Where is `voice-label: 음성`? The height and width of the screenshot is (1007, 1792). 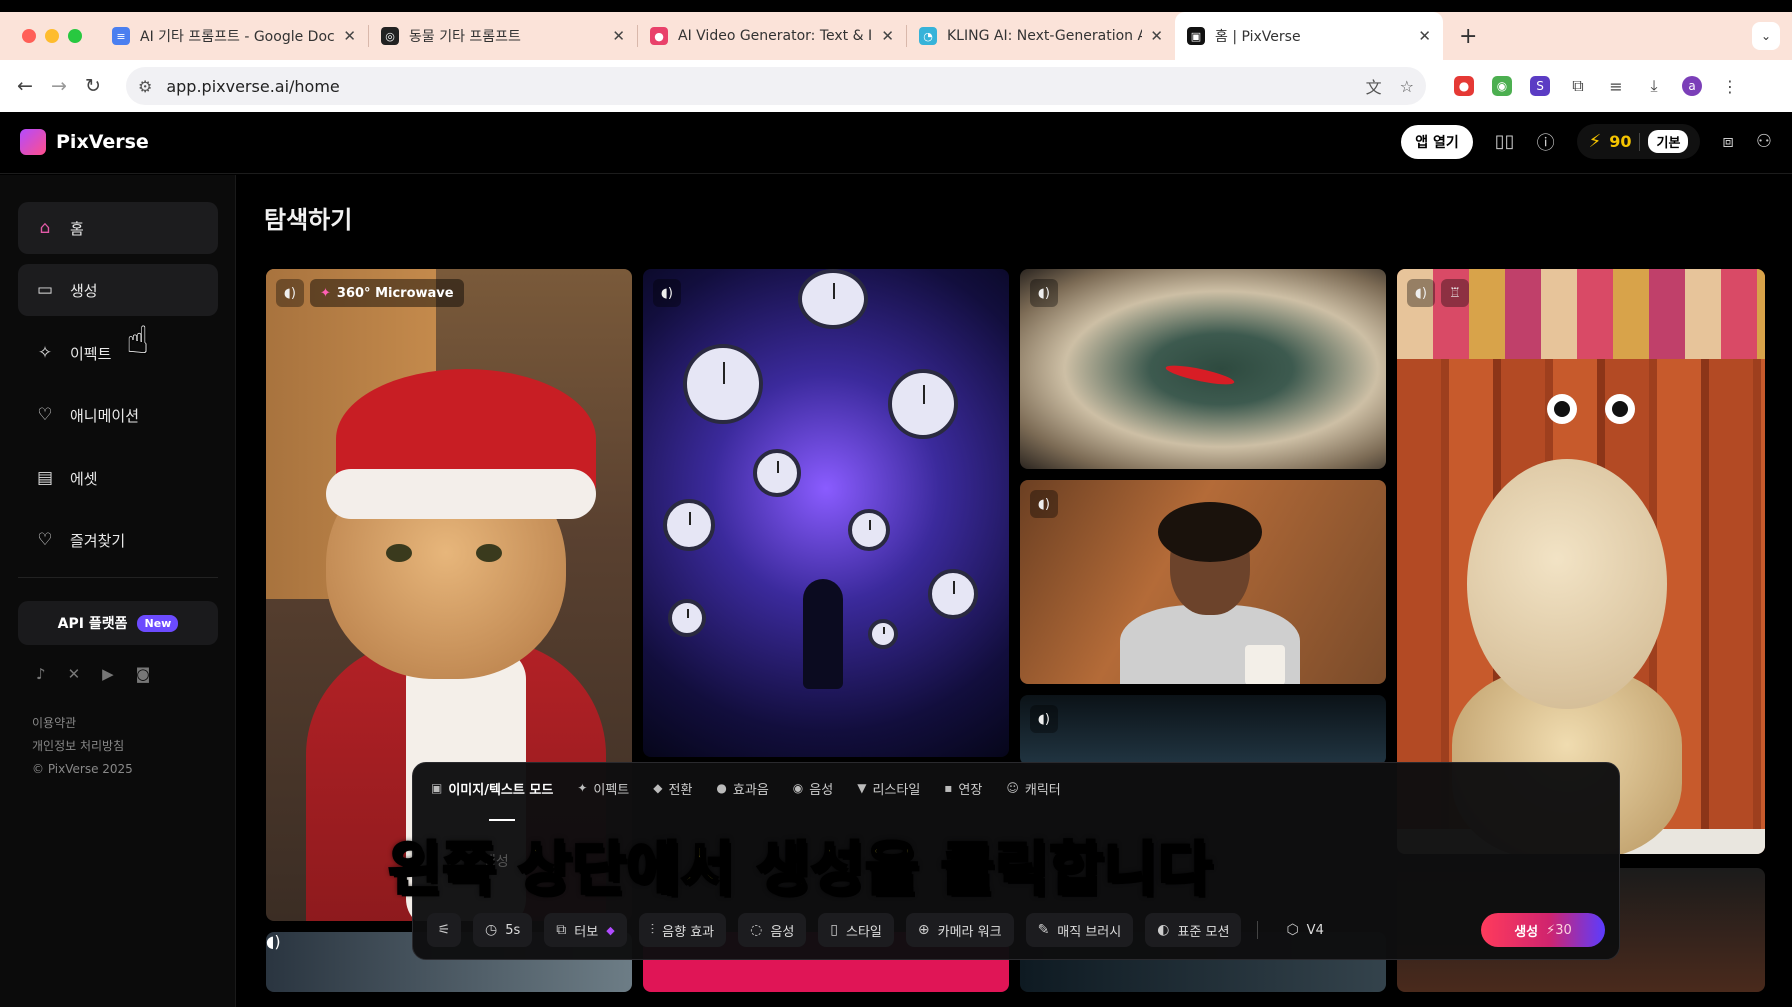
voice-label: 음성 is located at coordinates (782, 932).